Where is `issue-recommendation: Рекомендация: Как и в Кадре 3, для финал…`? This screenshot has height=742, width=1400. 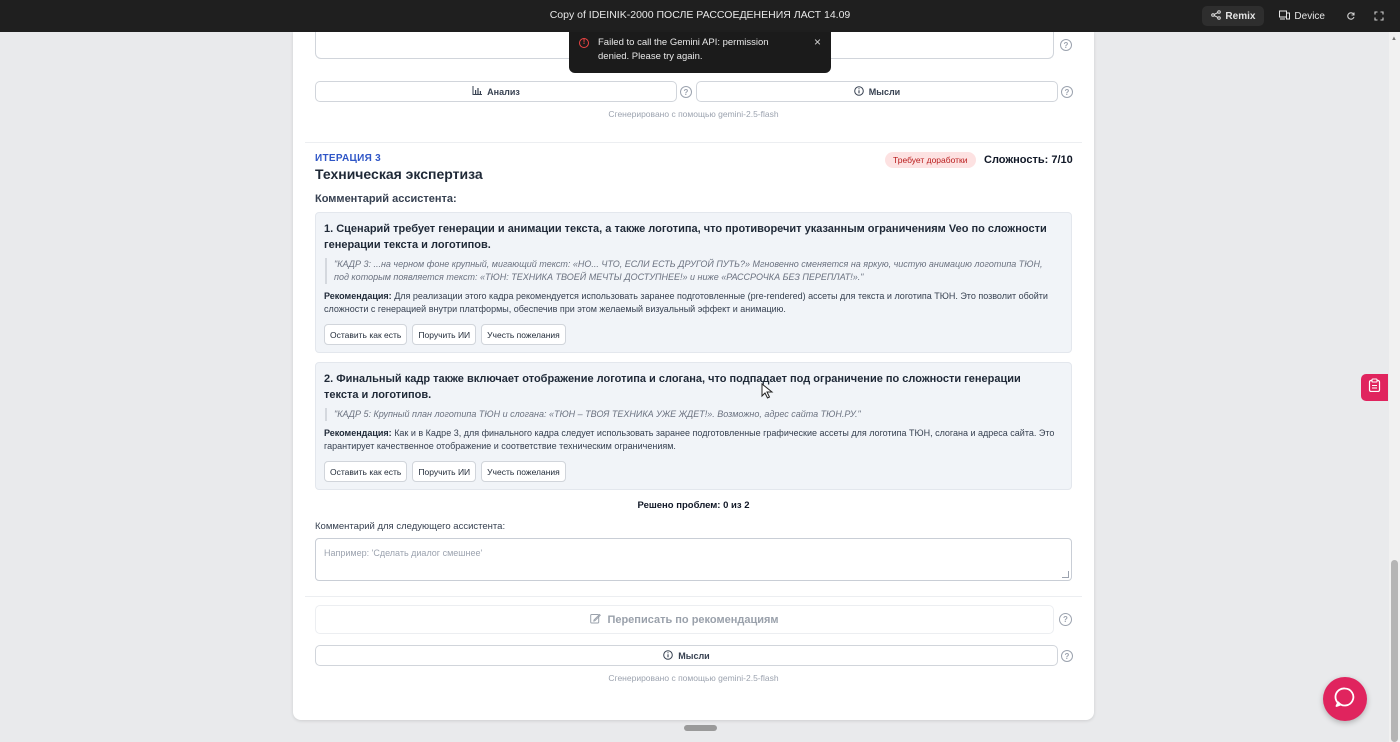 issue-recommendation: Рекомендация: Как и в Кадре 3, для финал… is located at coordinates (690, 440).